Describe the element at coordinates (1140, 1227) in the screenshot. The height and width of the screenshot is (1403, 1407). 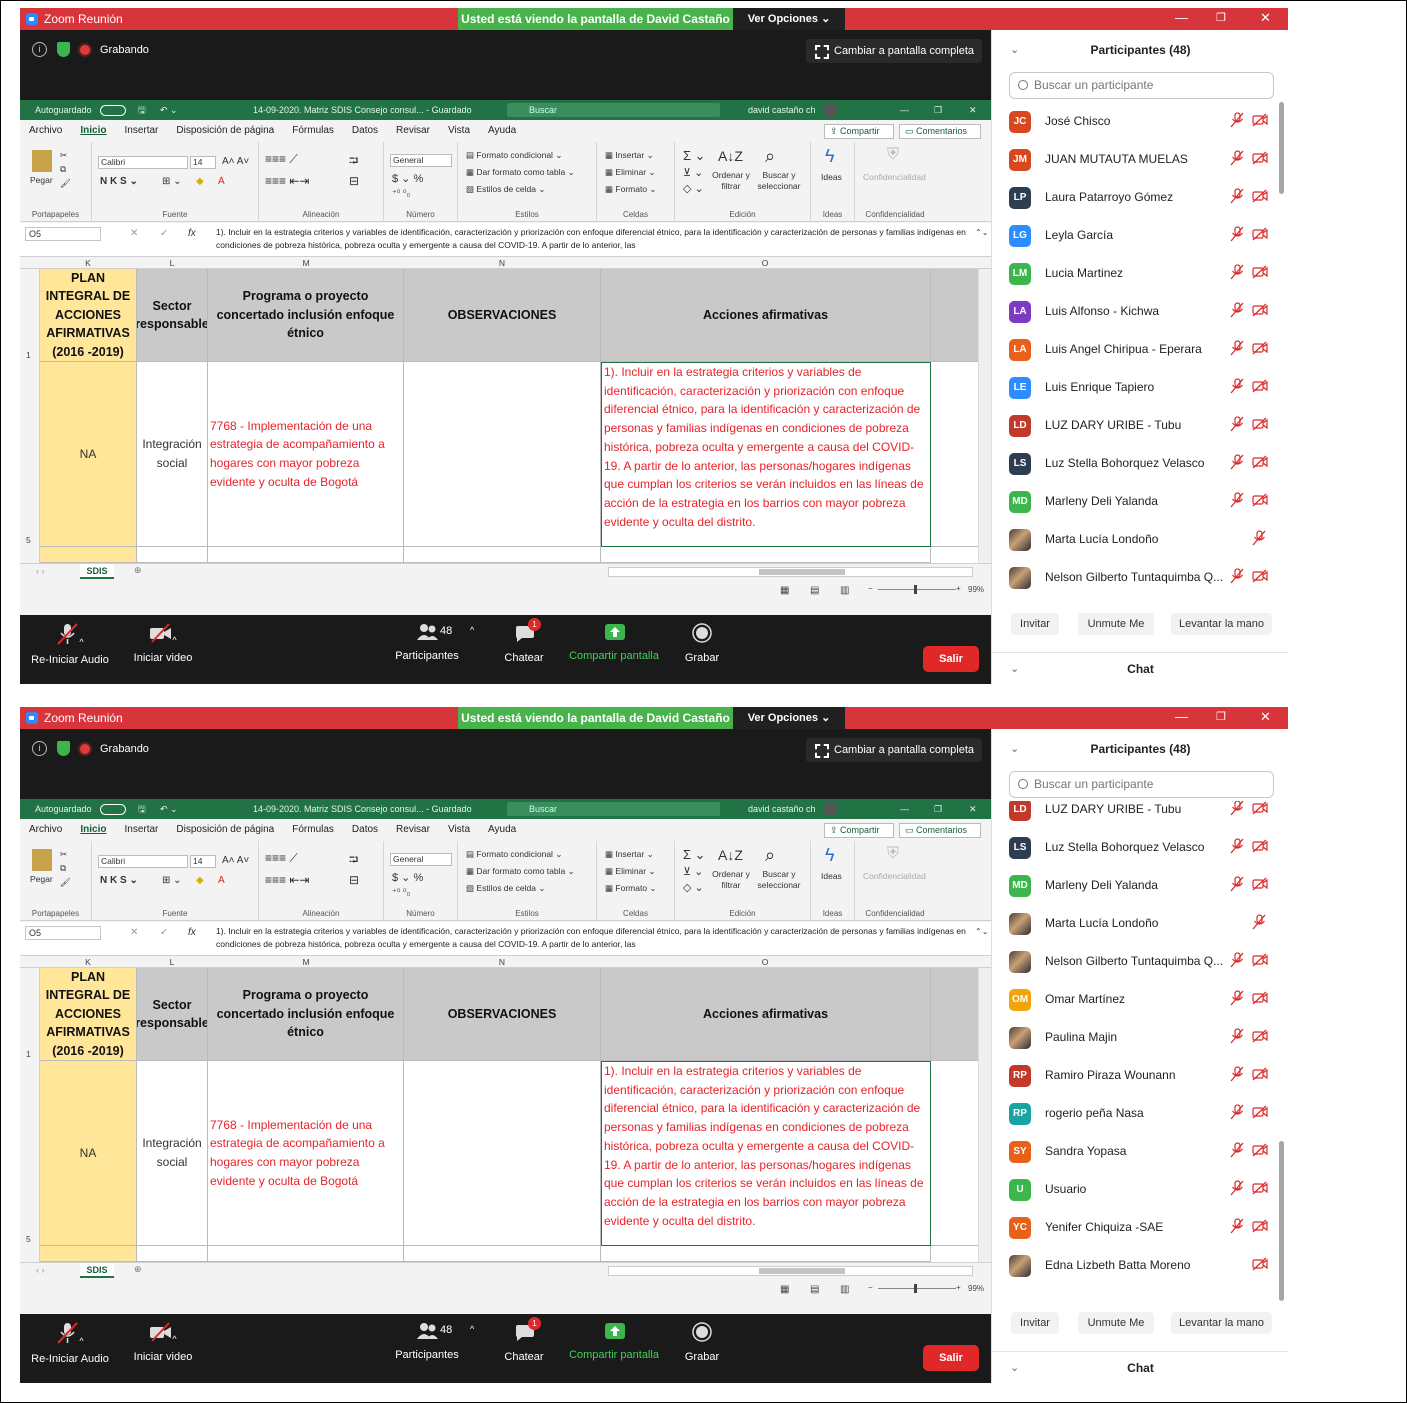
I see `participant-row: YC Yenifer Chiquiza -SAE` at that location.